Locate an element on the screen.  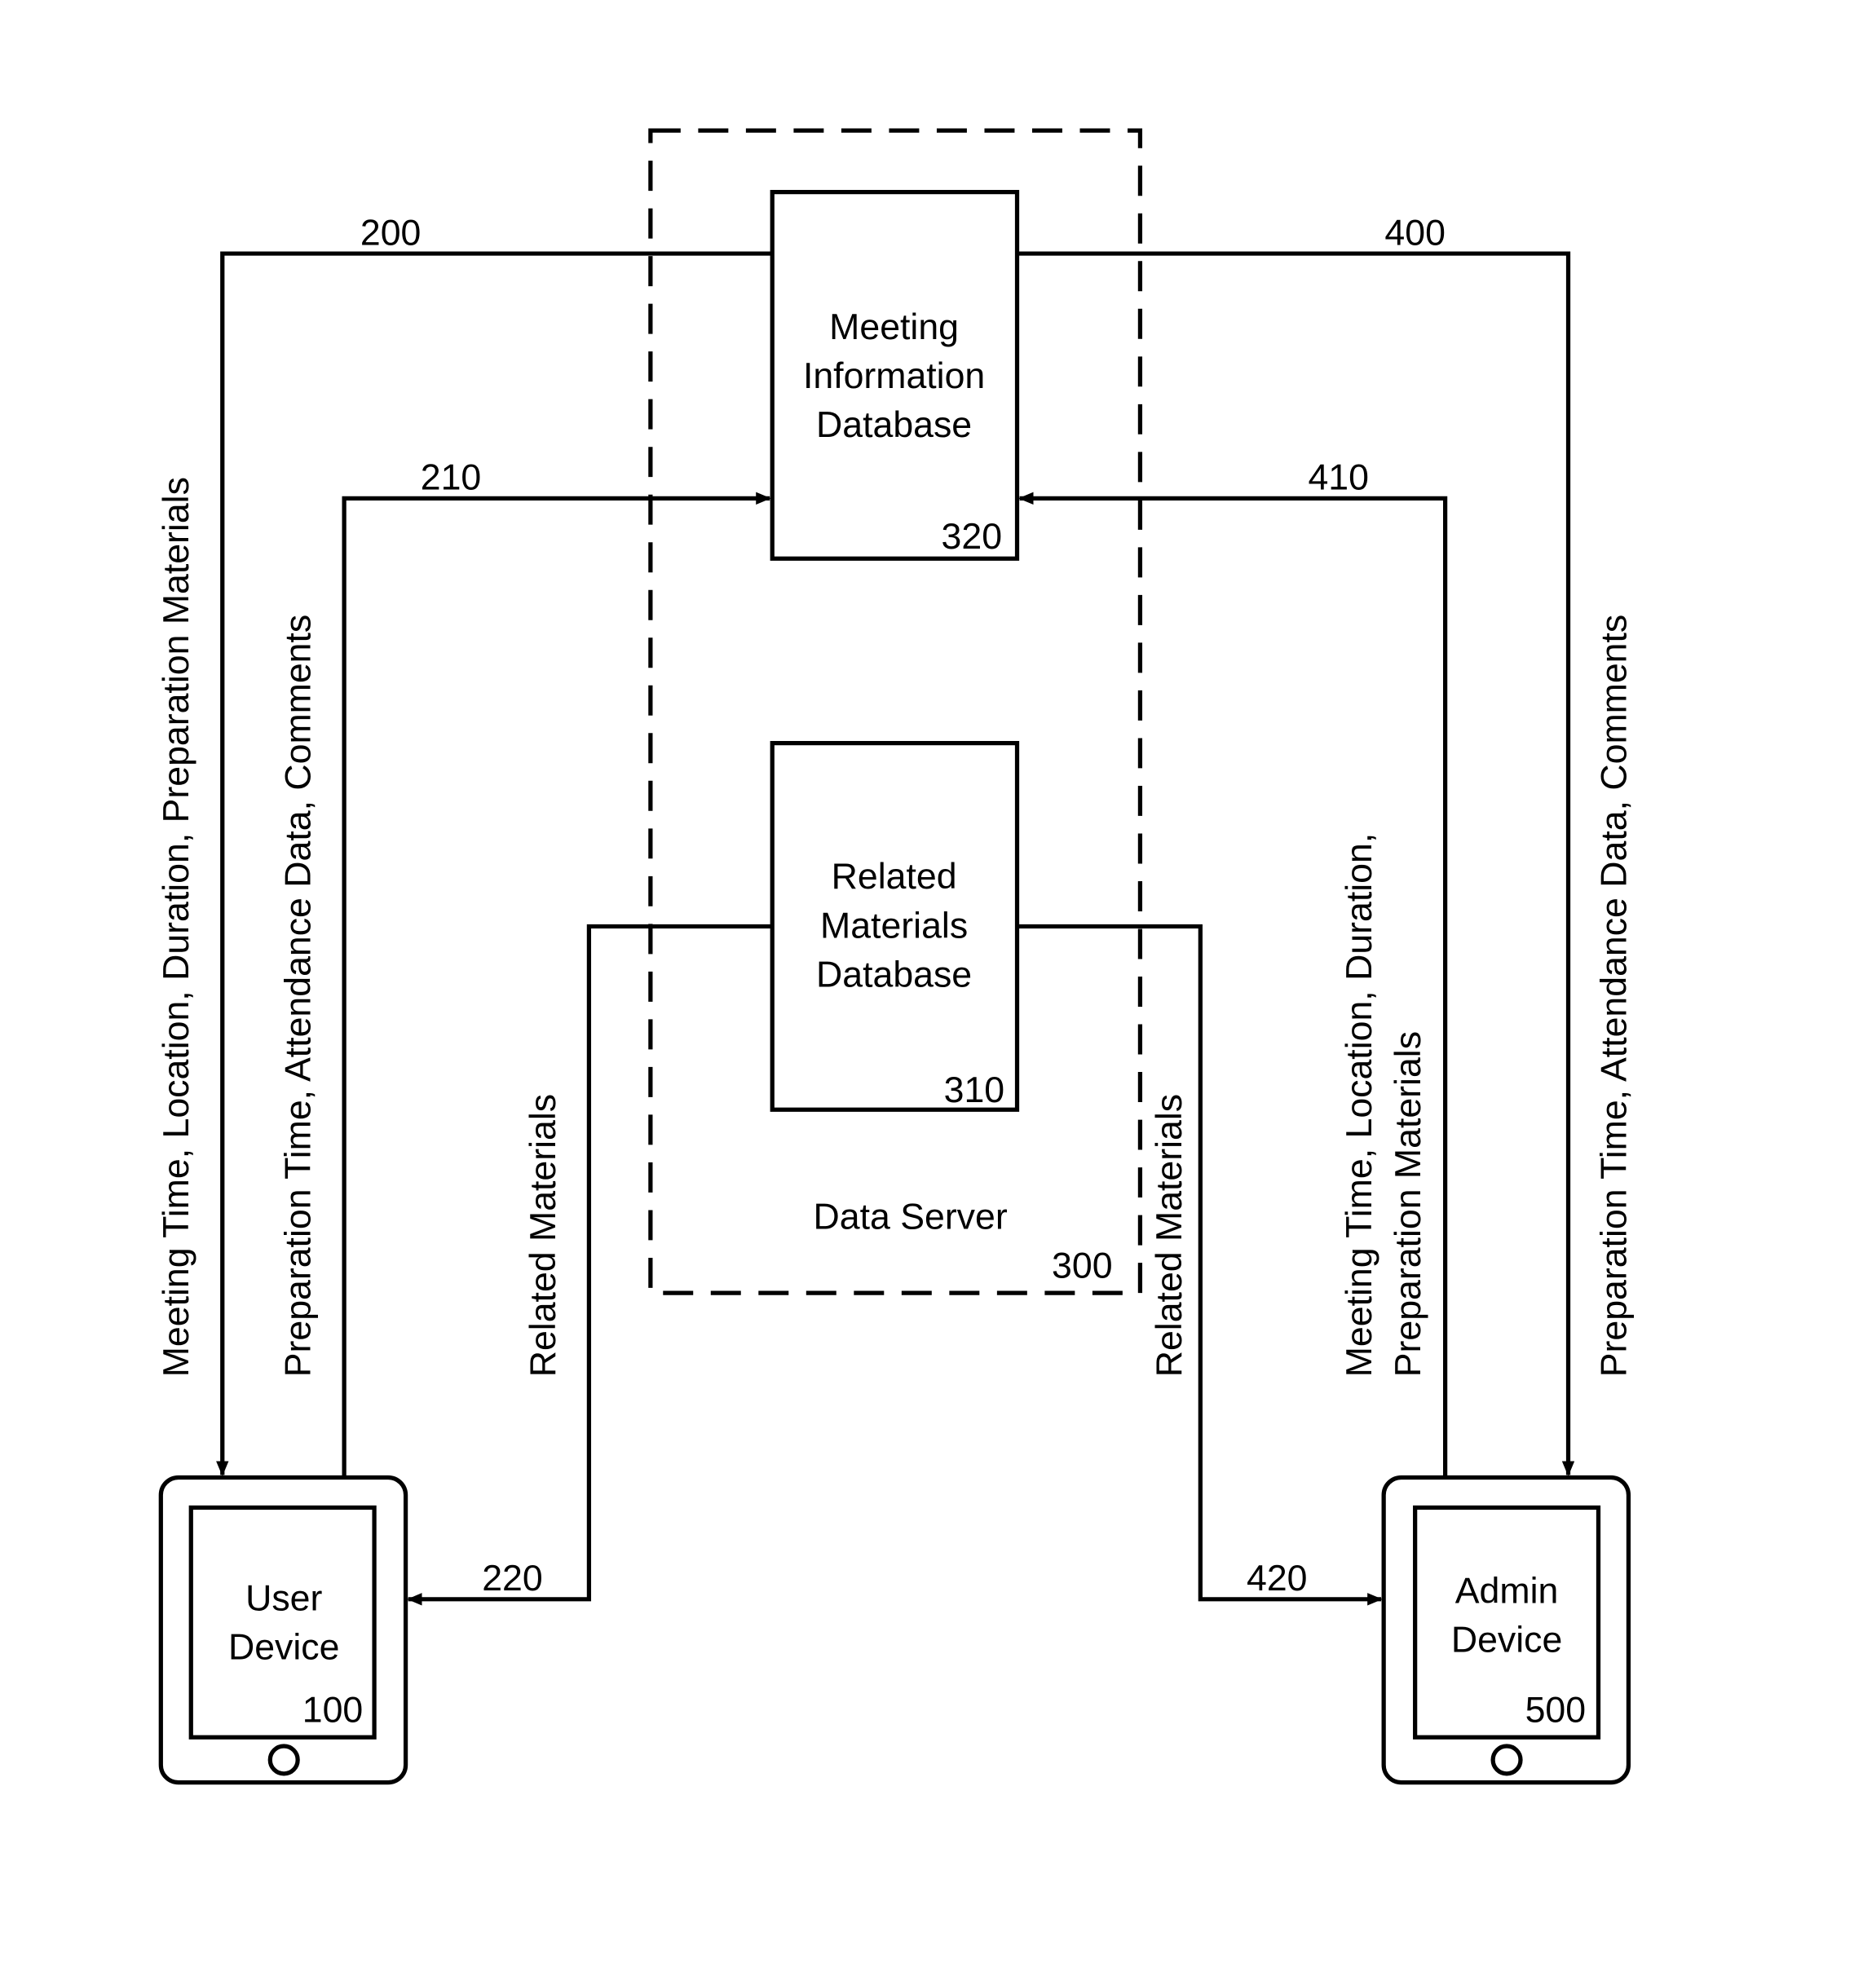
user-device: User Device 100 is located at coordinates (283, 1630).